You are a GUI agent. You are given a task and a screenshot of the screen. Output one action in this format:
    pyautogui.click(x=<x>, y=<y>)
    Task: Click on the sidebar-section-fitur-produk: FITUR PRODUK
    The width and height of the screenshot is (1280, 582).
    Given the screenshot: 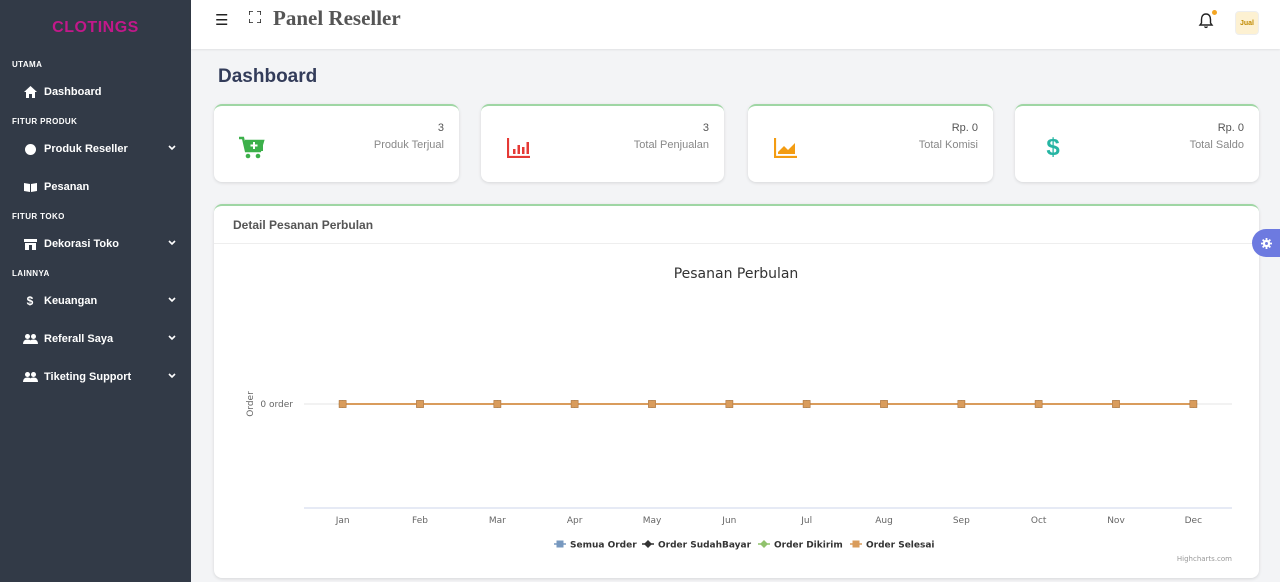 What is the action you would take?
    pyautogui.click(x=45, y=121)
    